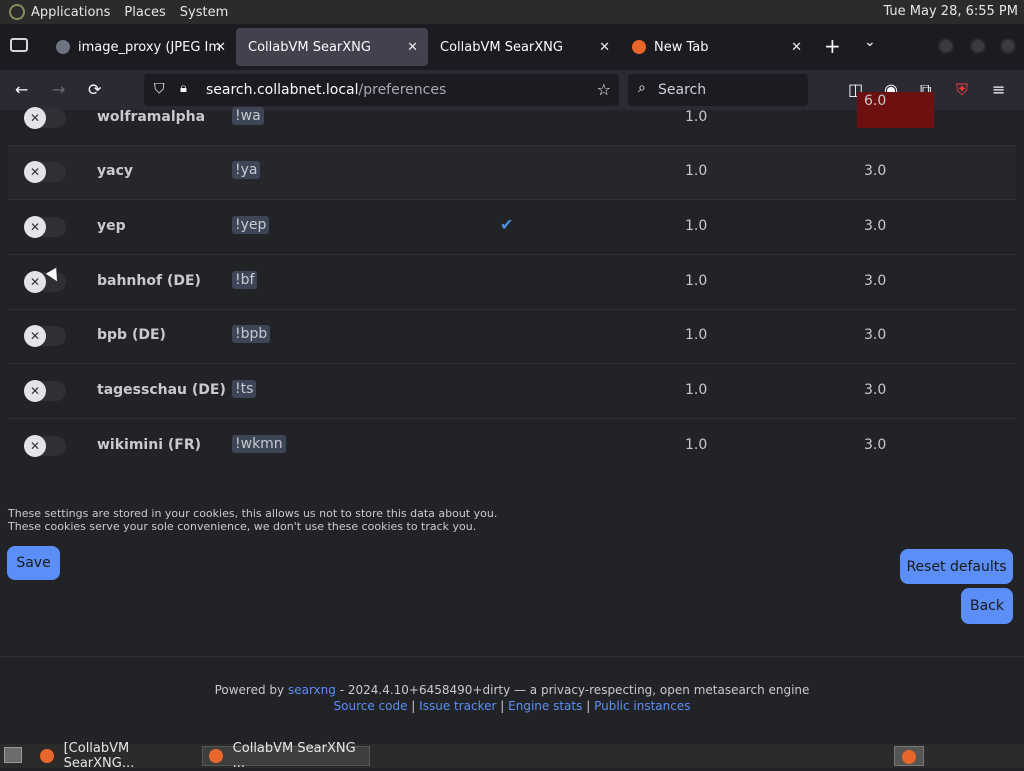  What do you see at coordinates (13, 755) in the screenshot?
I see `show-desktop-icon` at bounding box center [13, 755].